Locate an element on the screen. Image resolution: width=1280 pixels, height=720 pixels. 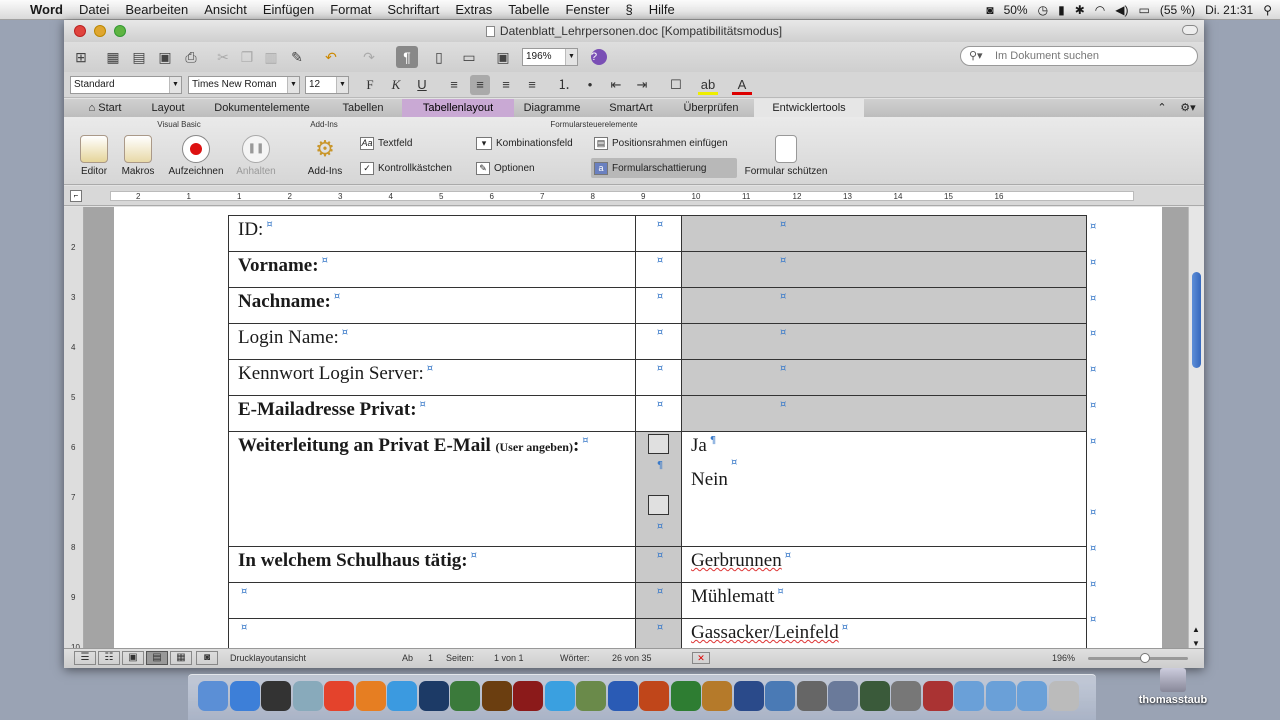
underline-button: U is located at coordinates (422, 85).